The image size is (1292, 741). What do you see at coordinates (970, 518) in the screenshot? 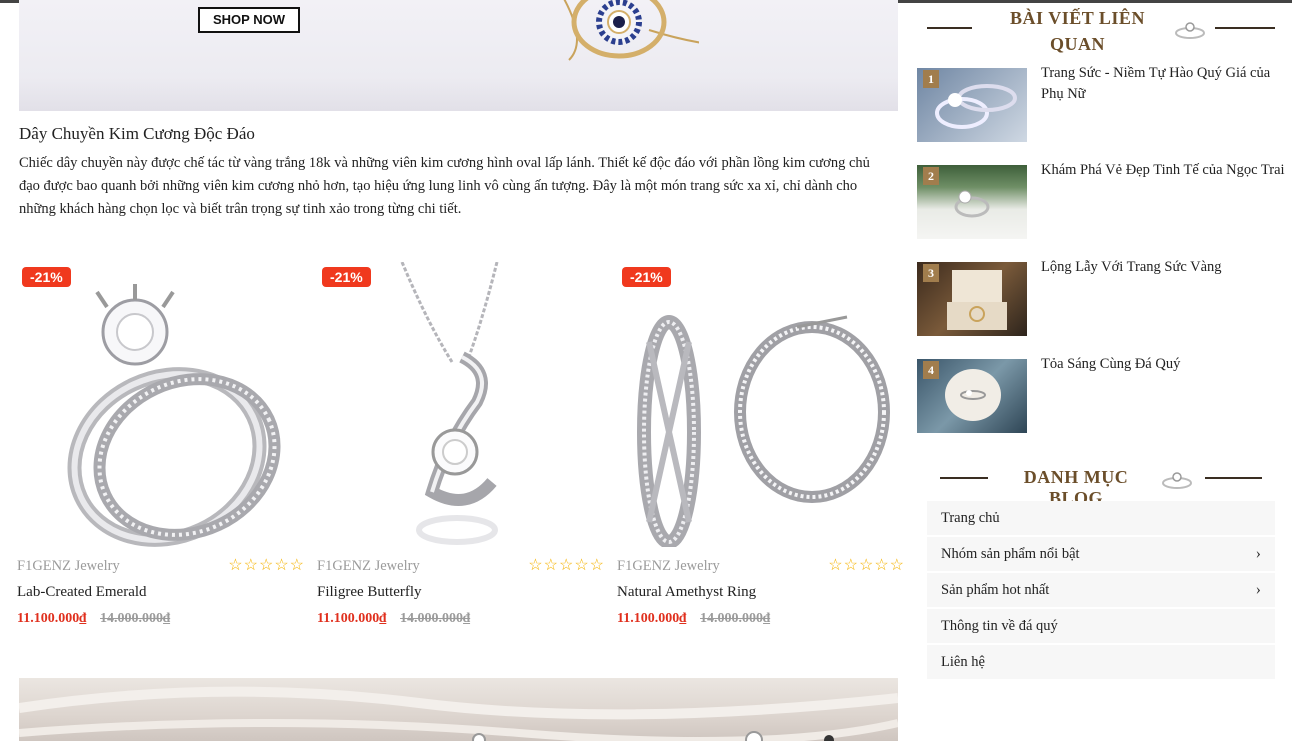
I see `menu-item-label: Trang chủ` at bounding box center [970, 518].